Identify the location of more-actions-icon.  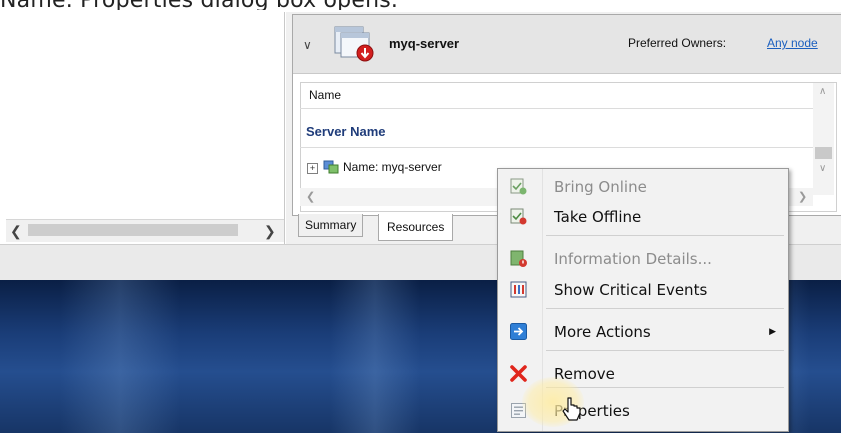
(518, 331).